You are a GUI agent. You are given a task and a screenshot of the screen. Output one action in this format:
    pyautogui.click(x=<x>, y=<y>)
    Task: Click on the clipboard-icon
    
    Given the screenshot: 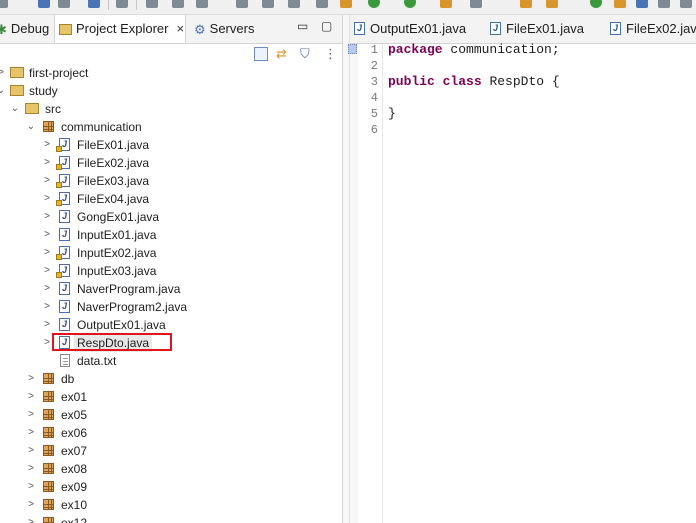 What is the action you would take?
    pyautogui.click(x=664, y=4)
    